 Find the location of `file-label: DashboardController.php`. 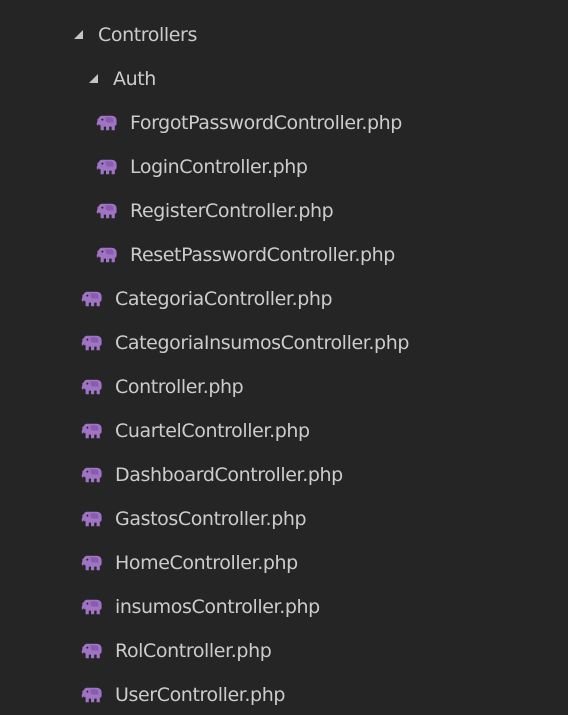

file-label: DashboardController.php is located at coordinates (229, 474).